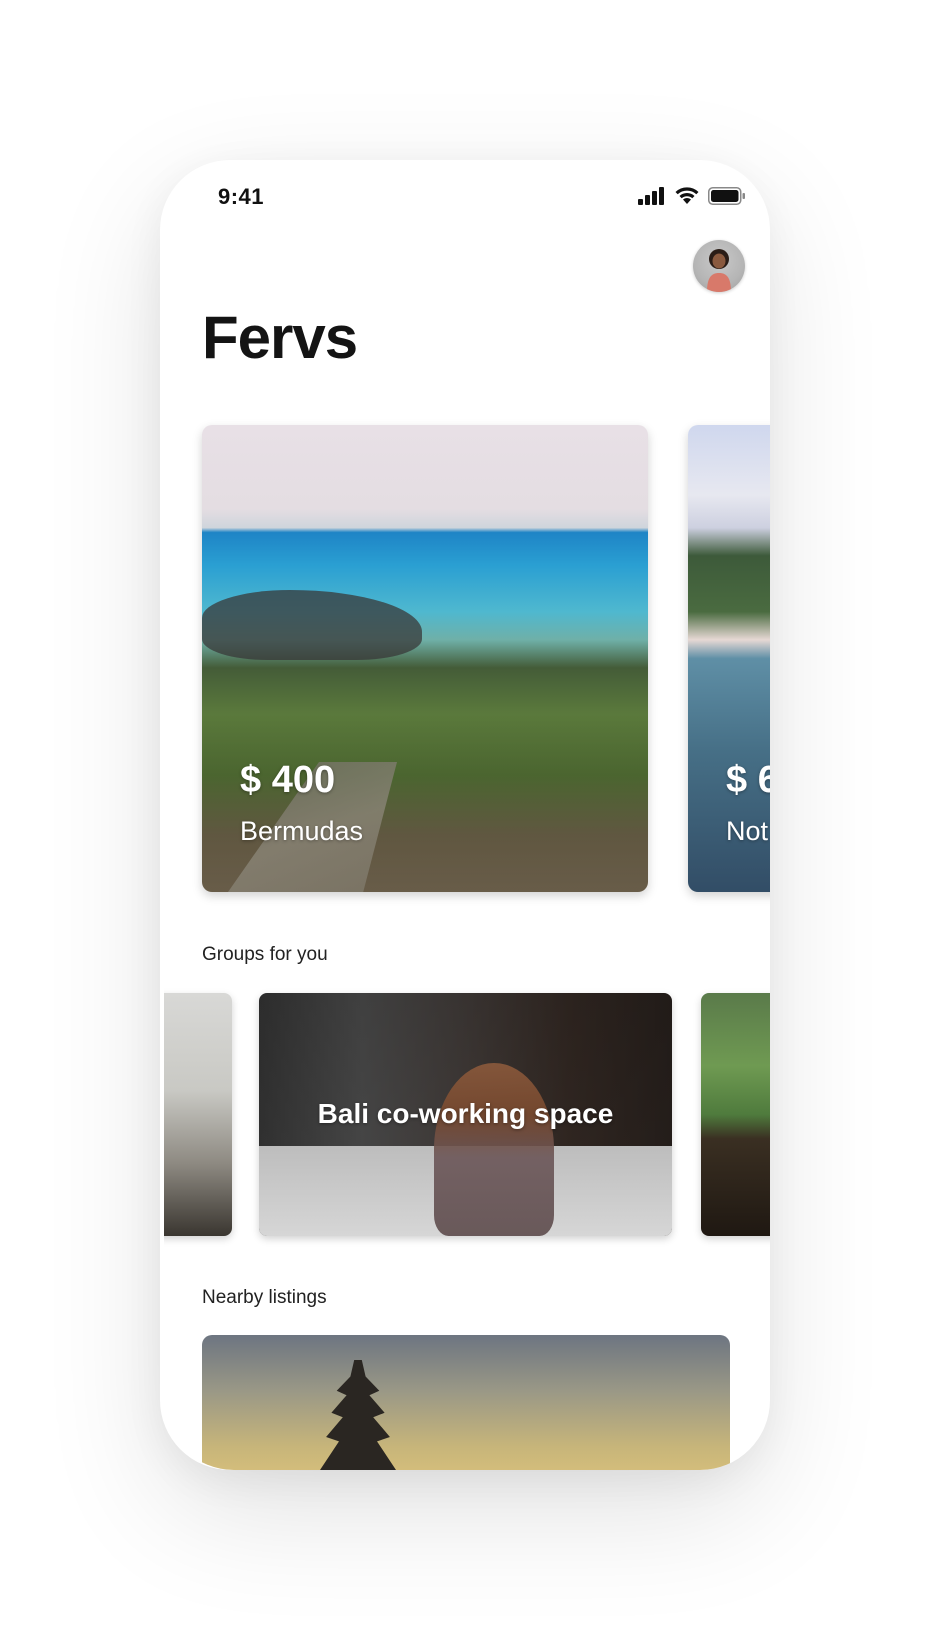 The image size is (934, 1640). Describe the element at coordinates (748, 780) in the screenshot. I see `destination-price: $ 6` at that location.